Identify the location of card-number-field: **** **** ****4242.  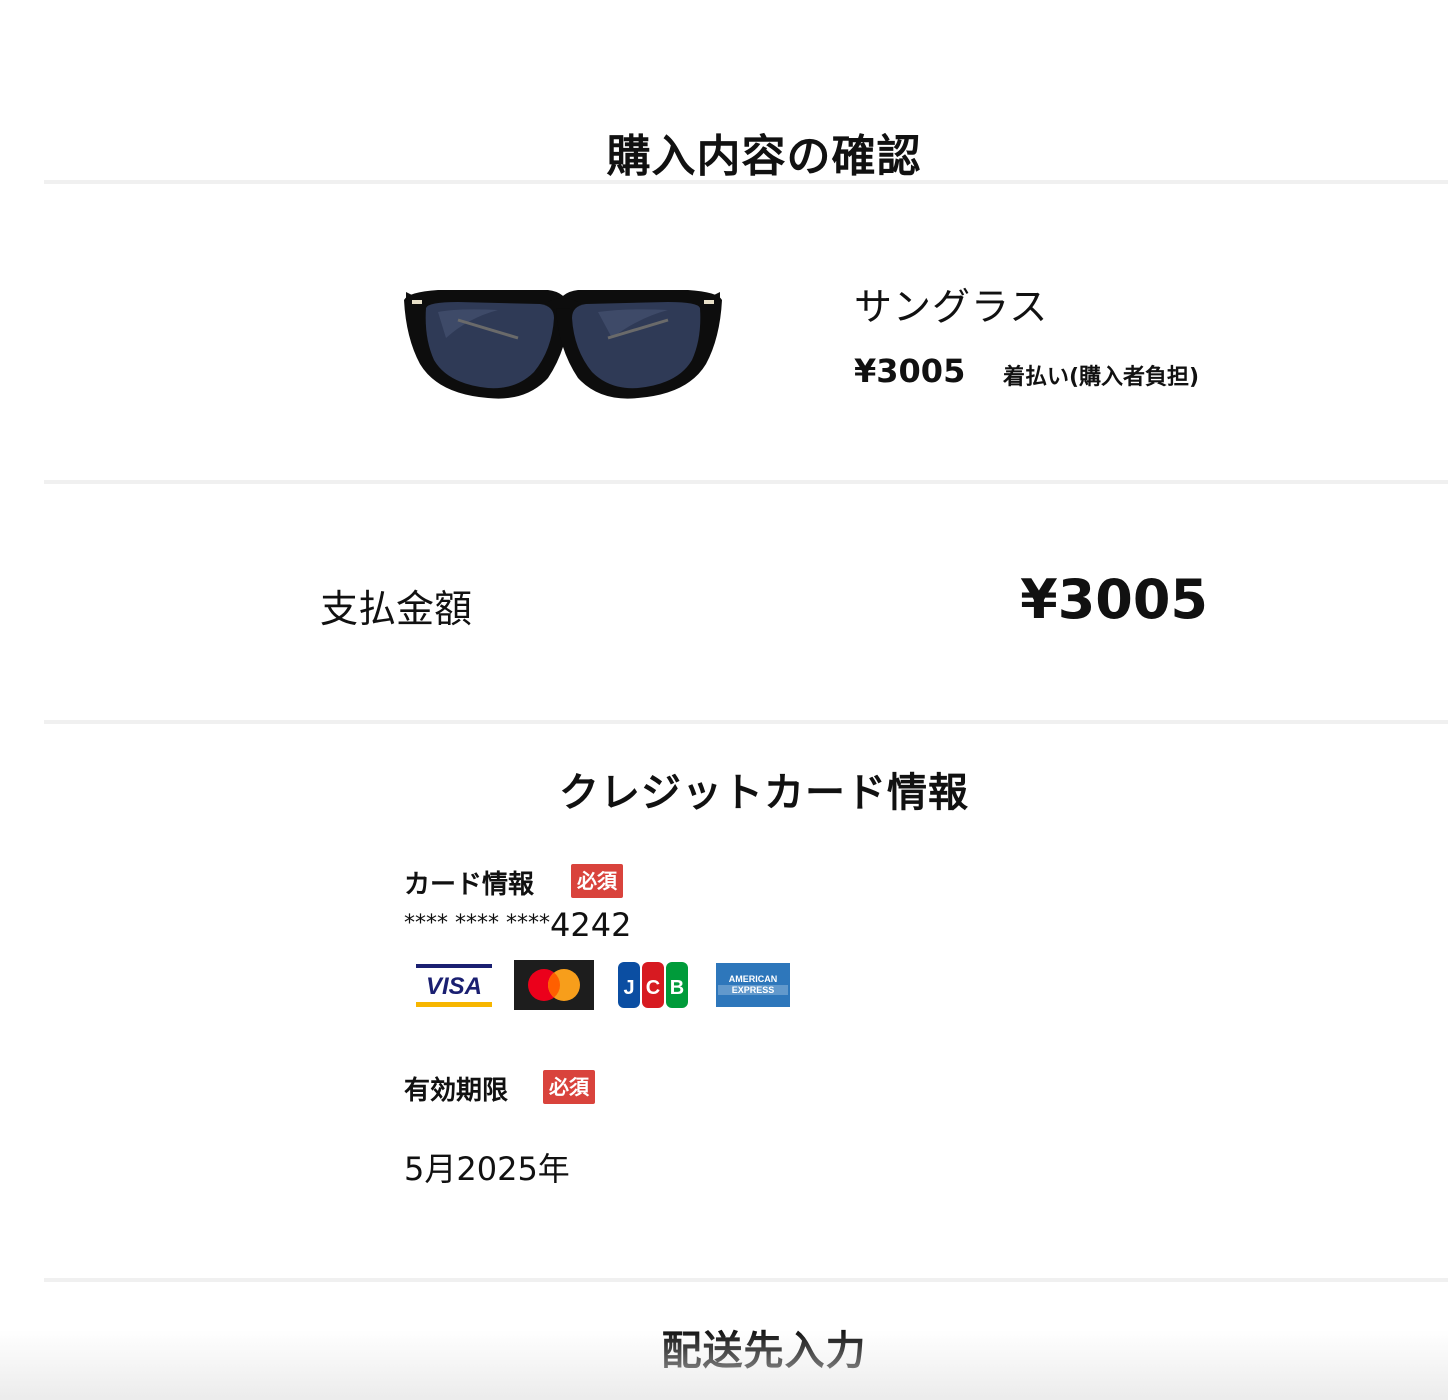
(517, 925).